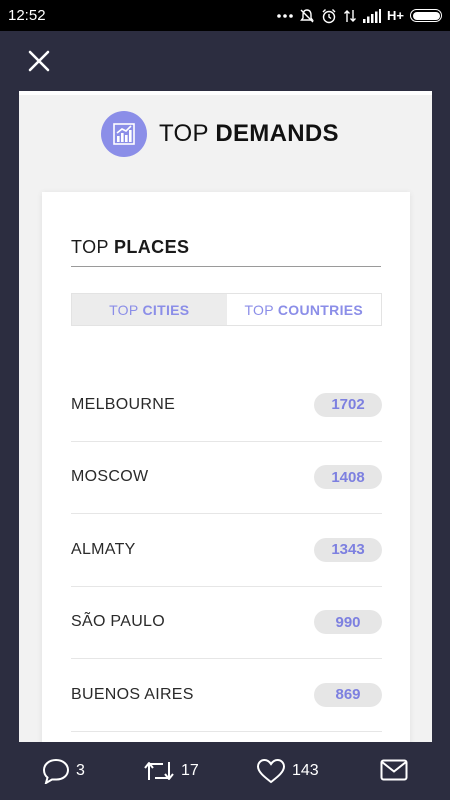 The height and width of the screenshot is (800, 450). What do you see at coordinates (56, 771) in the screenshot?
I see `reply-icon` at bounding box center [56, 771].